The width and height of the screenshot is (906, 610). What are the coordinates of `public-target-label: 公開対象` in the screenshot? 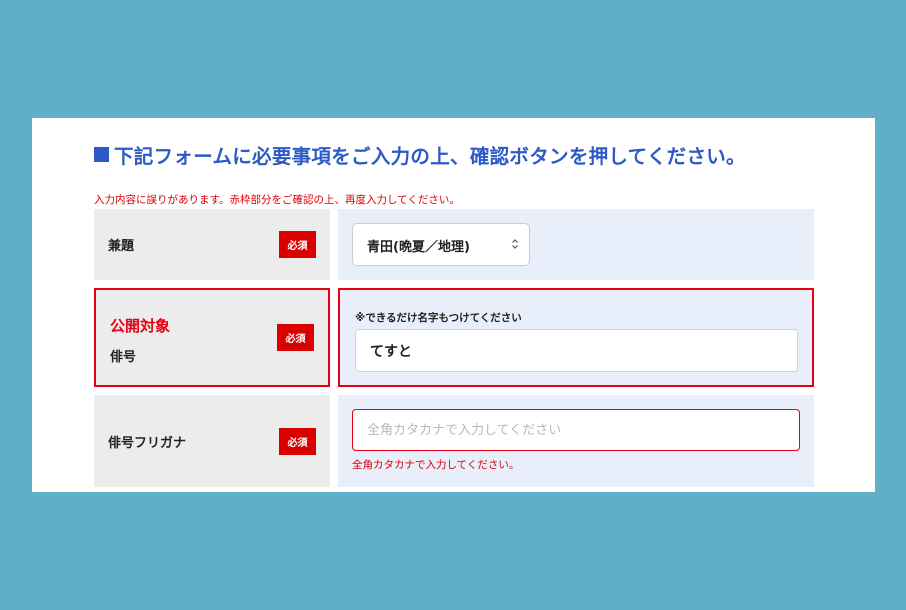 It's located at (140, 326).